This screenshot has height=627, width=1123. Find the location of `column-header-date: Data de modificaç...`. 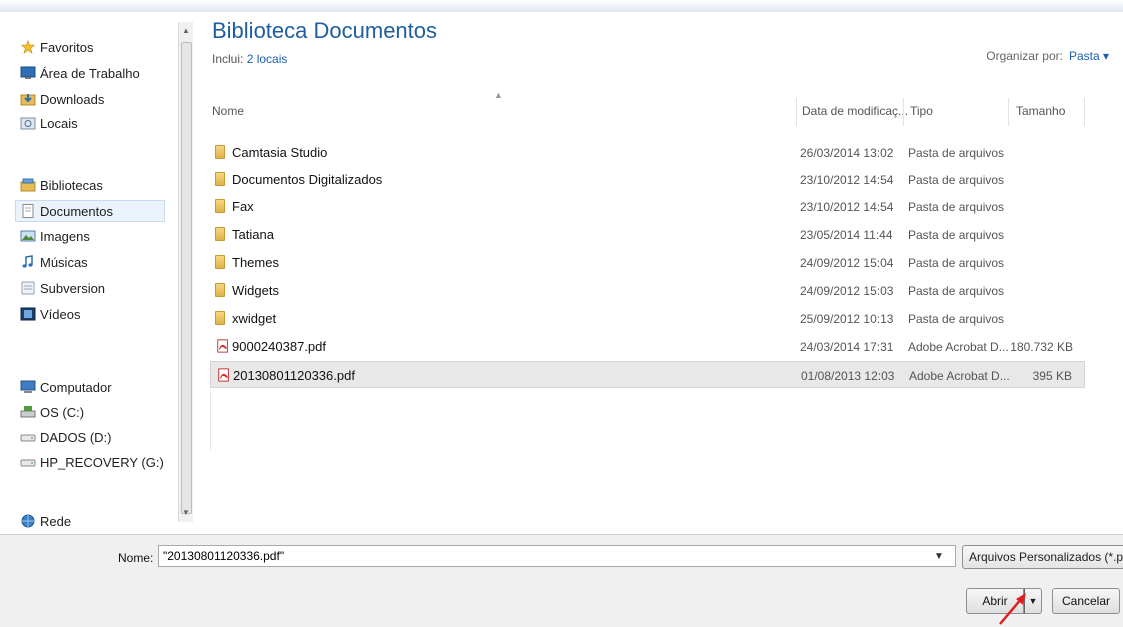

column-header-date: Data de modificaç... is located at coordinates (855, 111).